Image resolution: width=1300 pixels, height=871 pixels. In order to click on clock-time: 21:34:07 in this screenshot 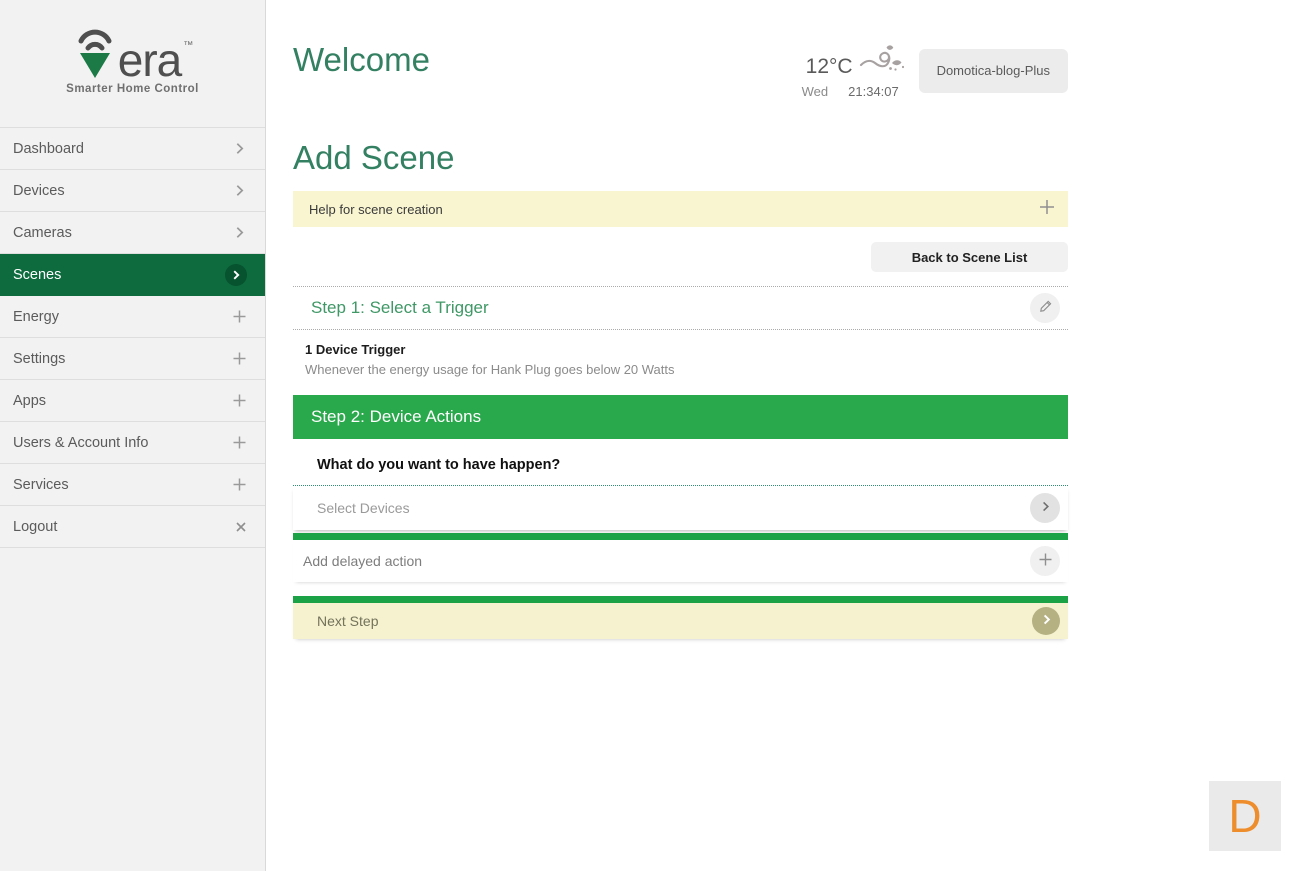, I will do `click(873, 91)`.